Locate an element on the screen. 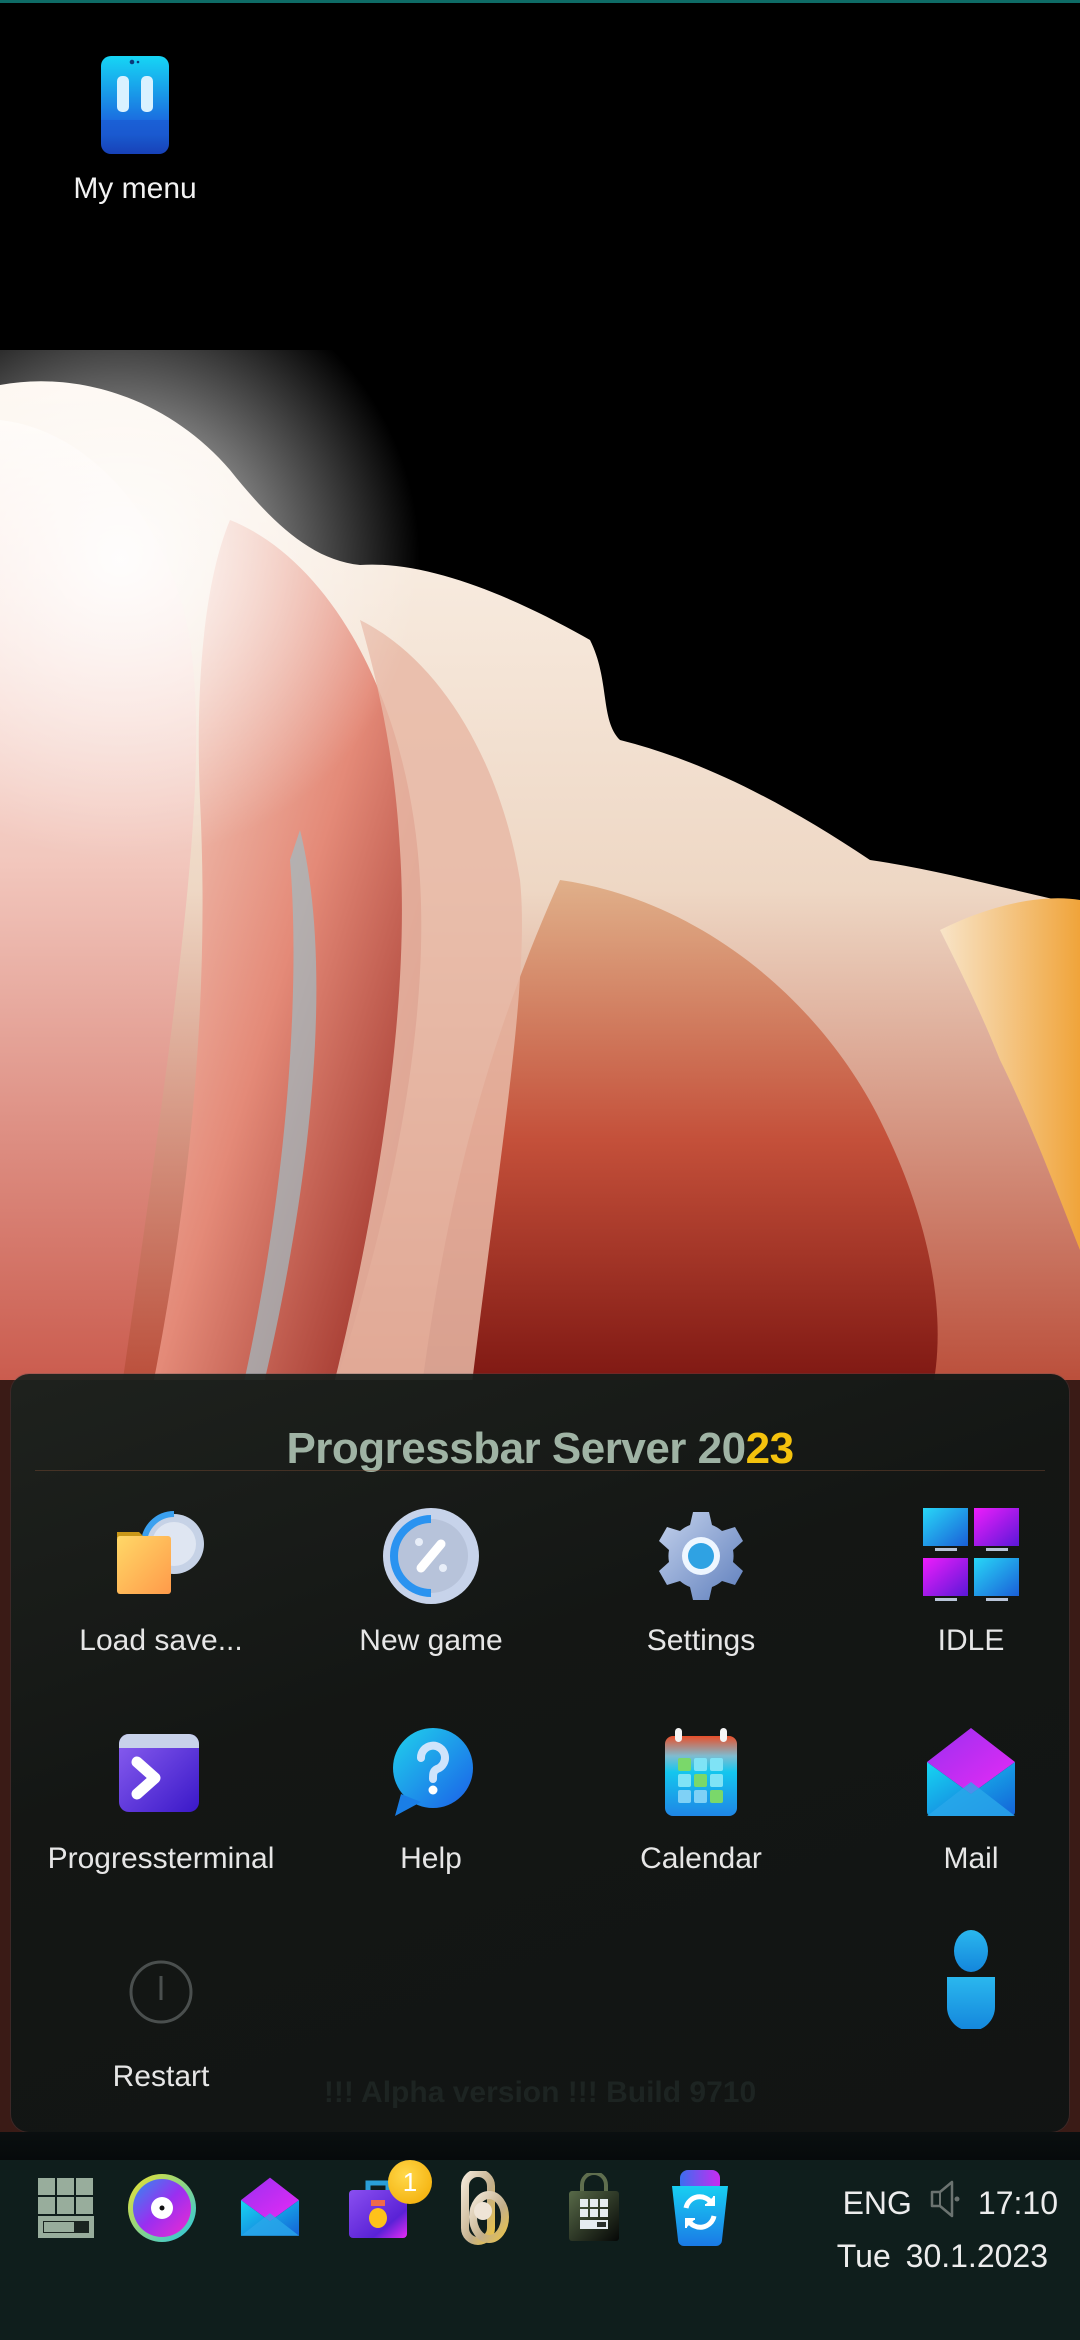 The width and height of the screenshot is (1080, 2340). tile-help: Help is located at coordinates (431, 1800).